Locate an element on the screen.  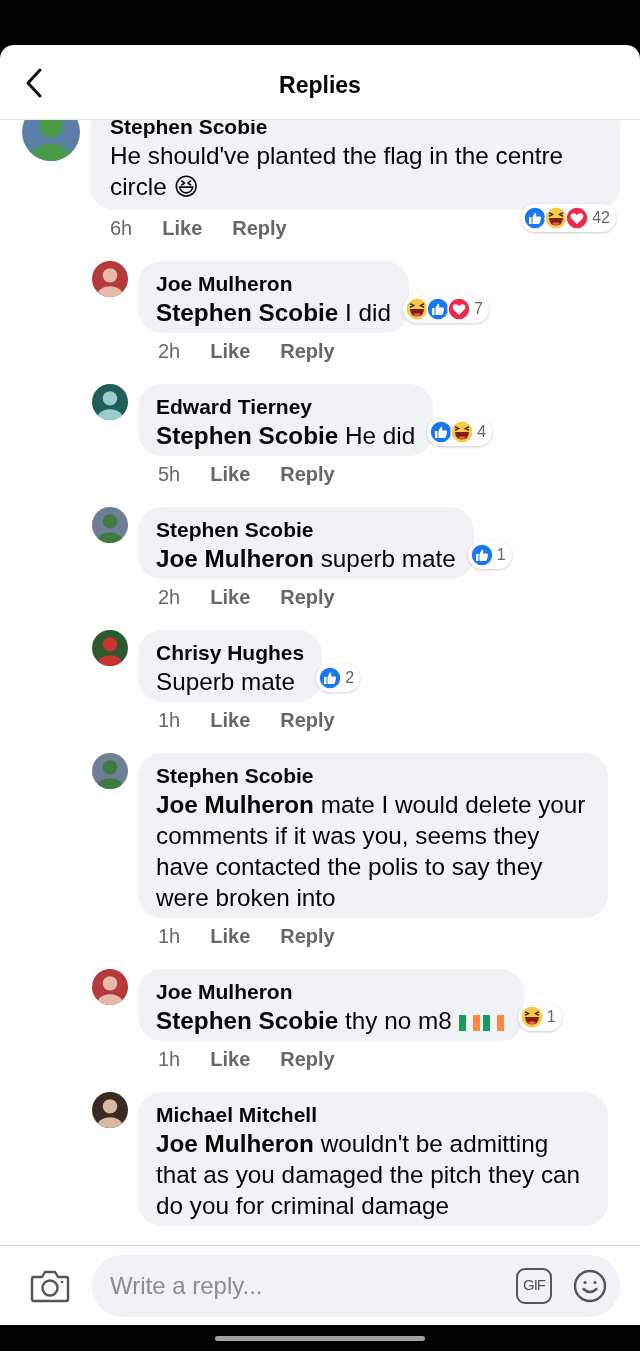
reaction-badge: 4 is located at coordinates (460, 432).